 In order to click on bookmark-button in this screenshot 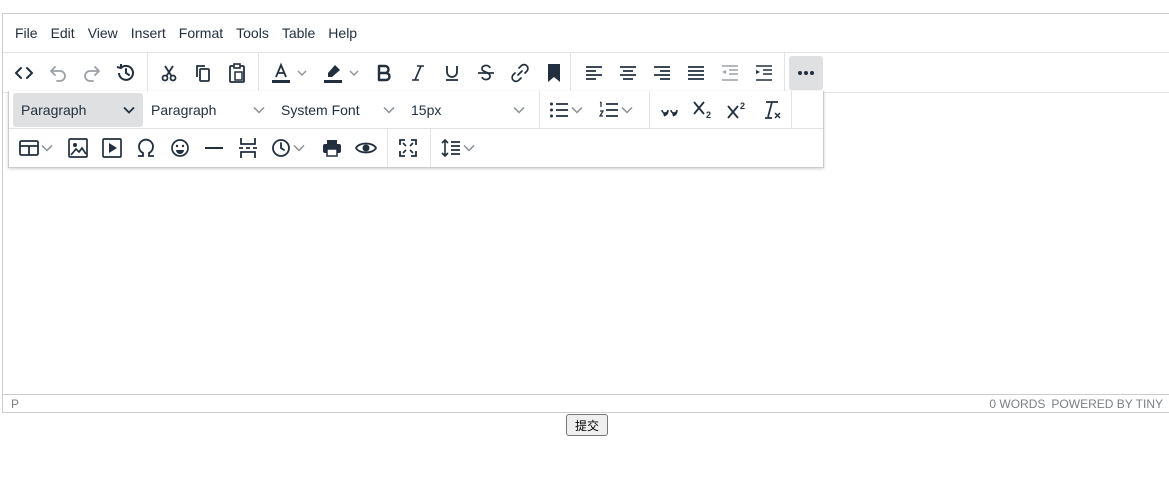, I will do `click(554, 73)`.